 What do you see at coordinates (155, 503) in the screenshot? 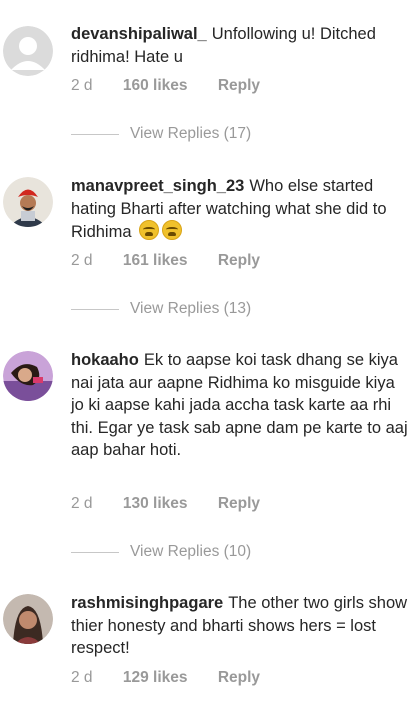
I see `likes-count: 130 likes` at bounding box center [155, 503].